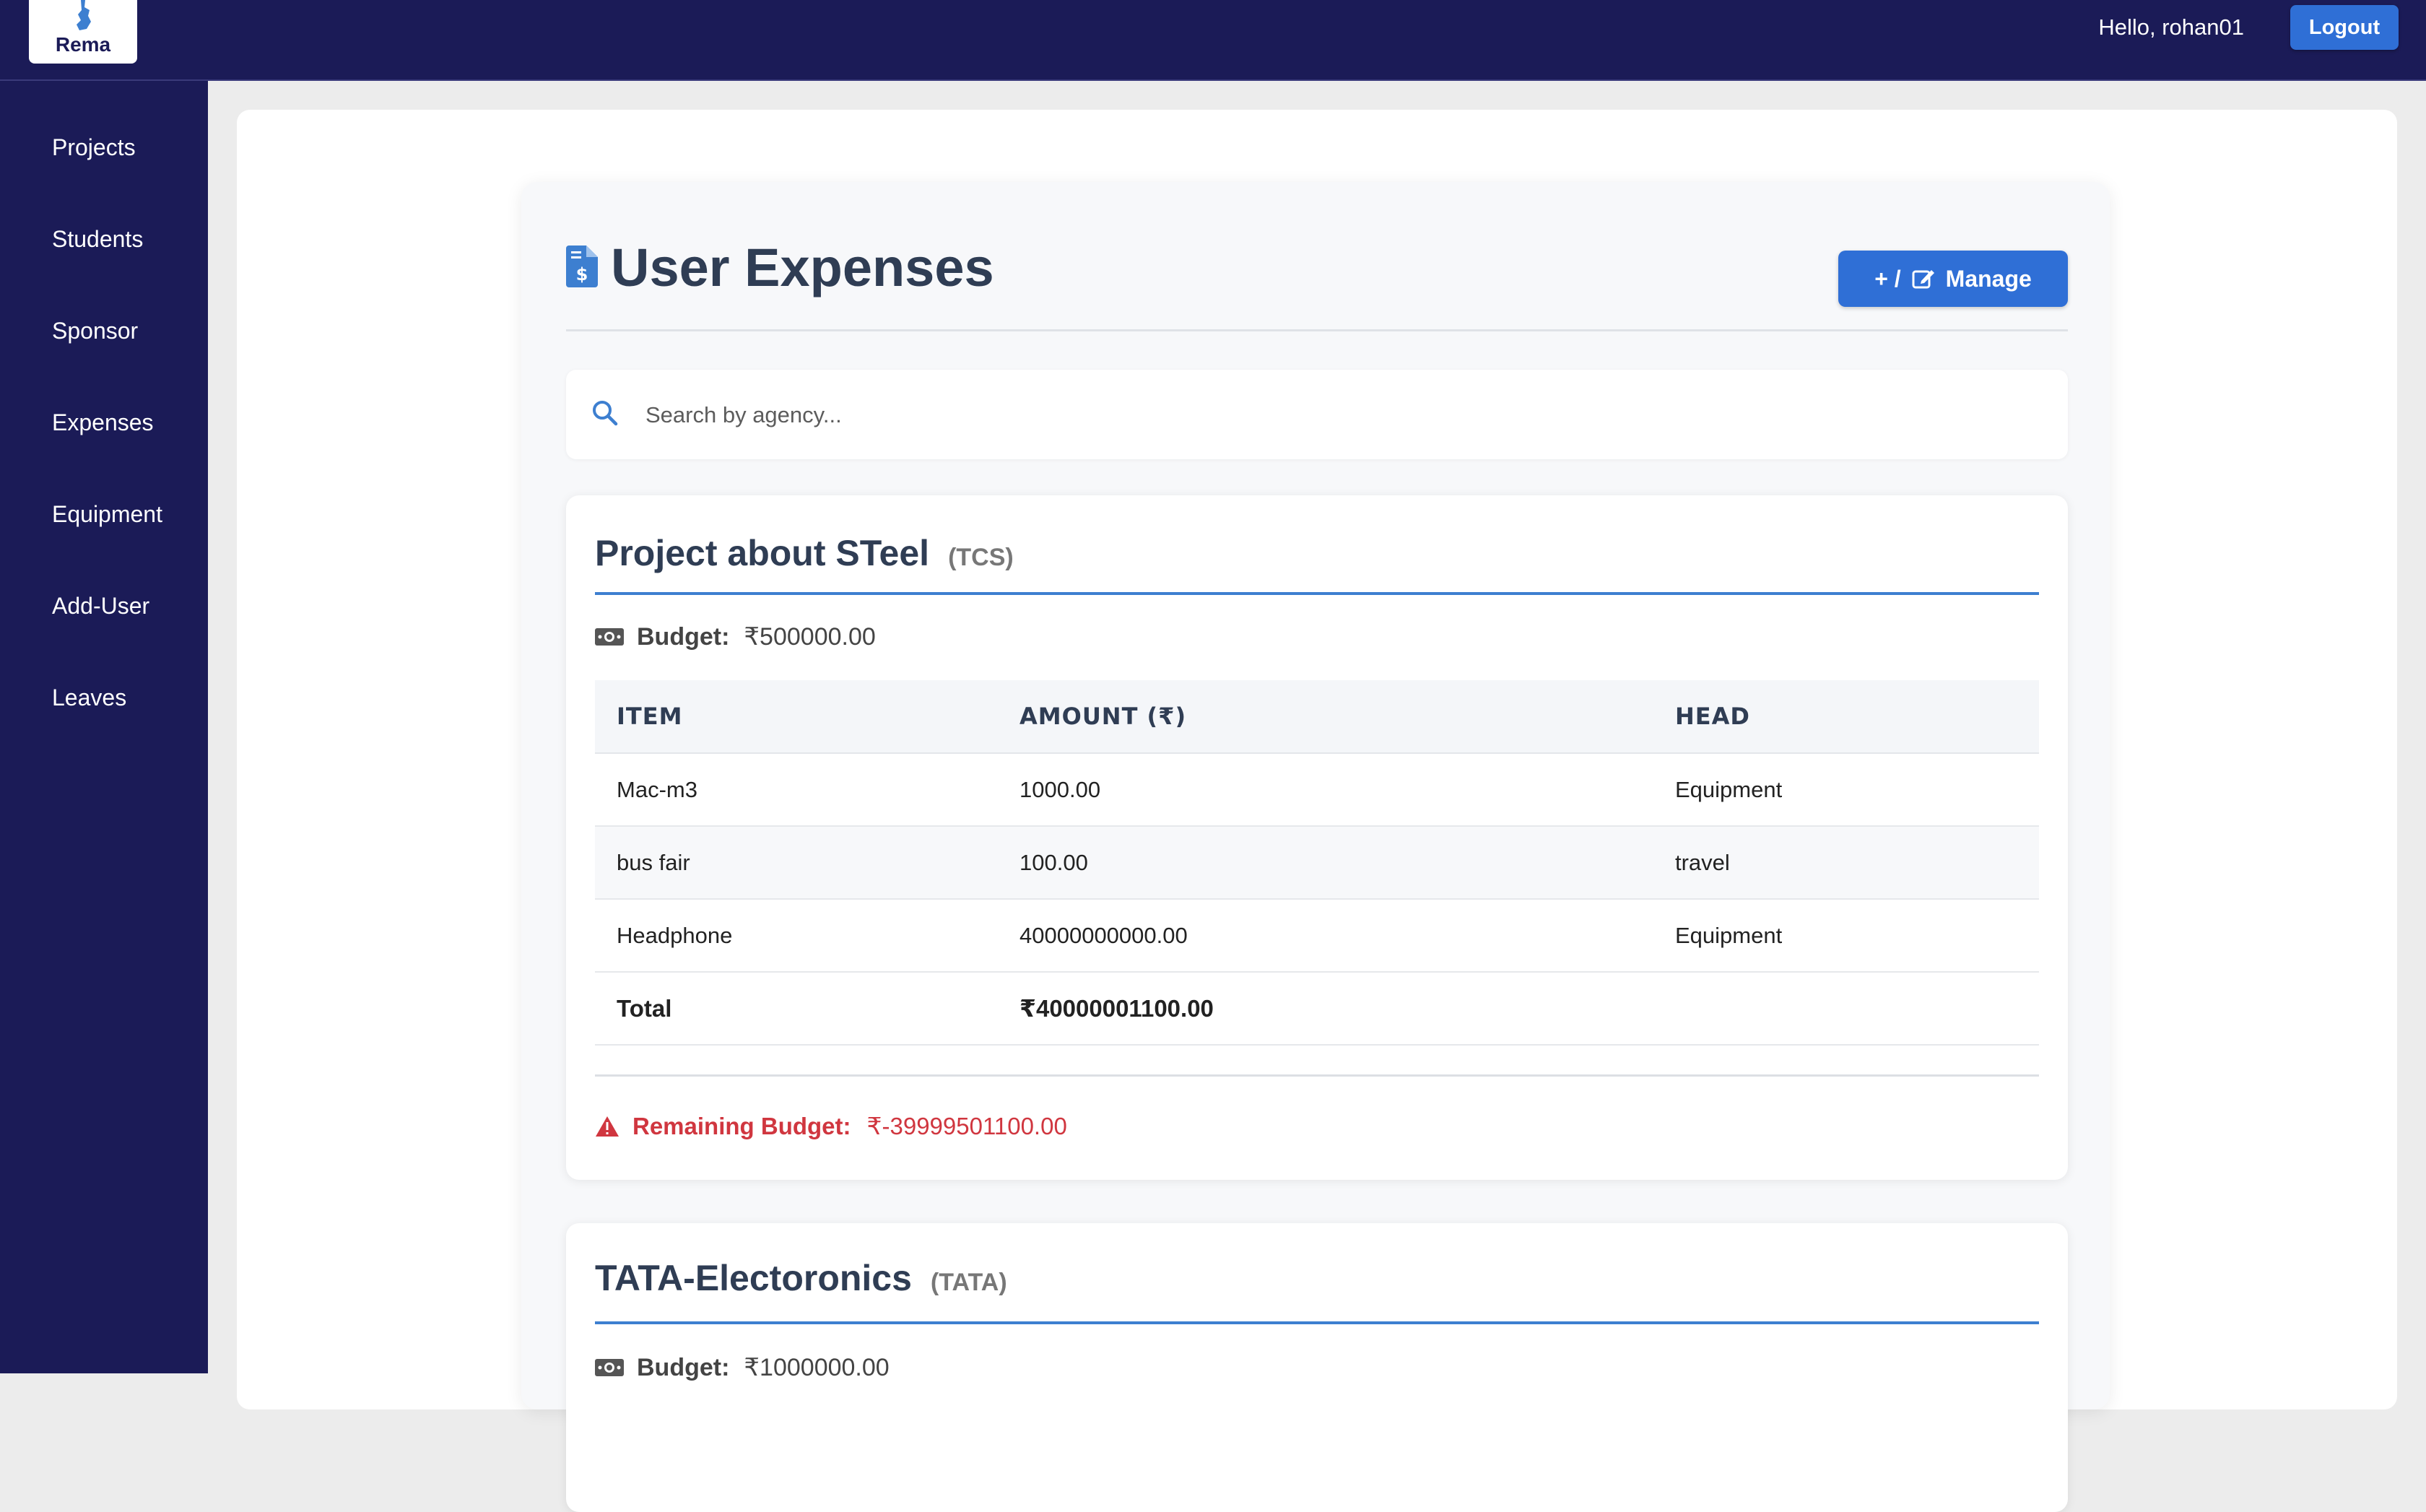  What do you see at coordinates (1846, 863) in the screenshot?
I see `cell-head: travel` at bounding box center [1846, 863].